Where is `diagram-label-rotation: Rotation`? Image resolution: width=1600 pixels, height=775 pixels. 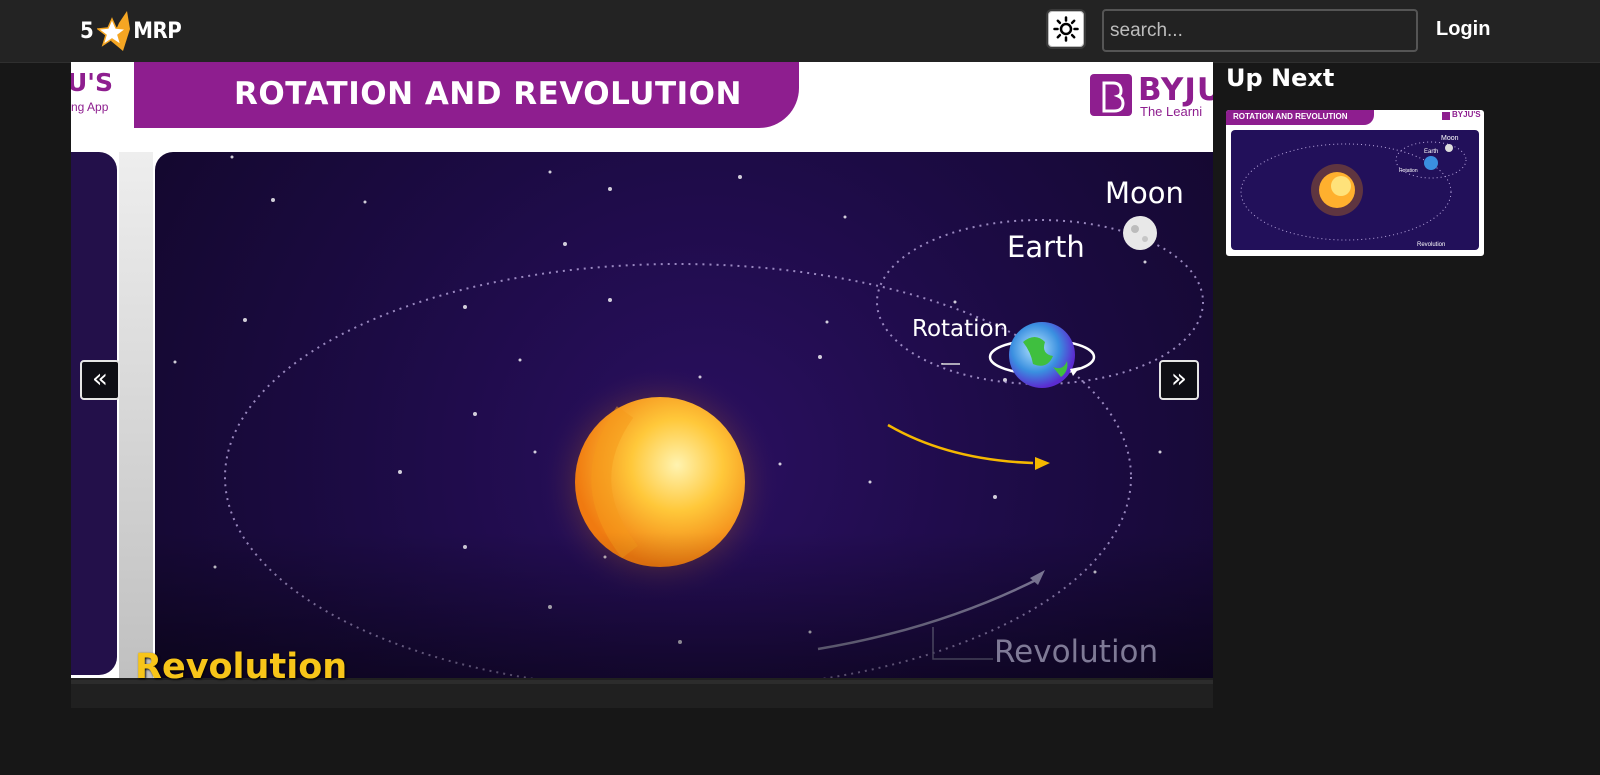
diagram-label-rotation: Rotation is located at coordinates (960, 329).